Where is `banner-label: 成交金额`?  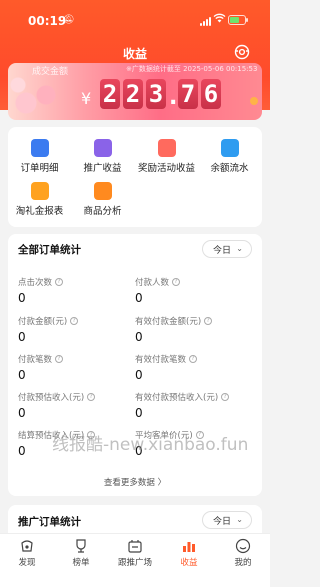 banner-label: 成交金额 is located at coordinates (50, 72).